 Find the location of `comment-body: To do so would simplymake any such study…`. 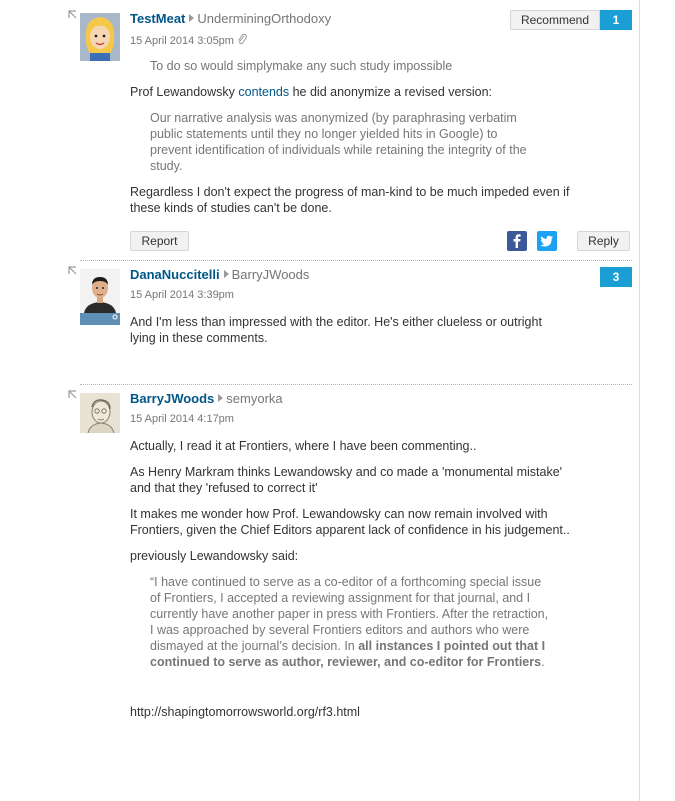

comment-body: To do so would simplymake any such study… is located at coordinates (350, 142).